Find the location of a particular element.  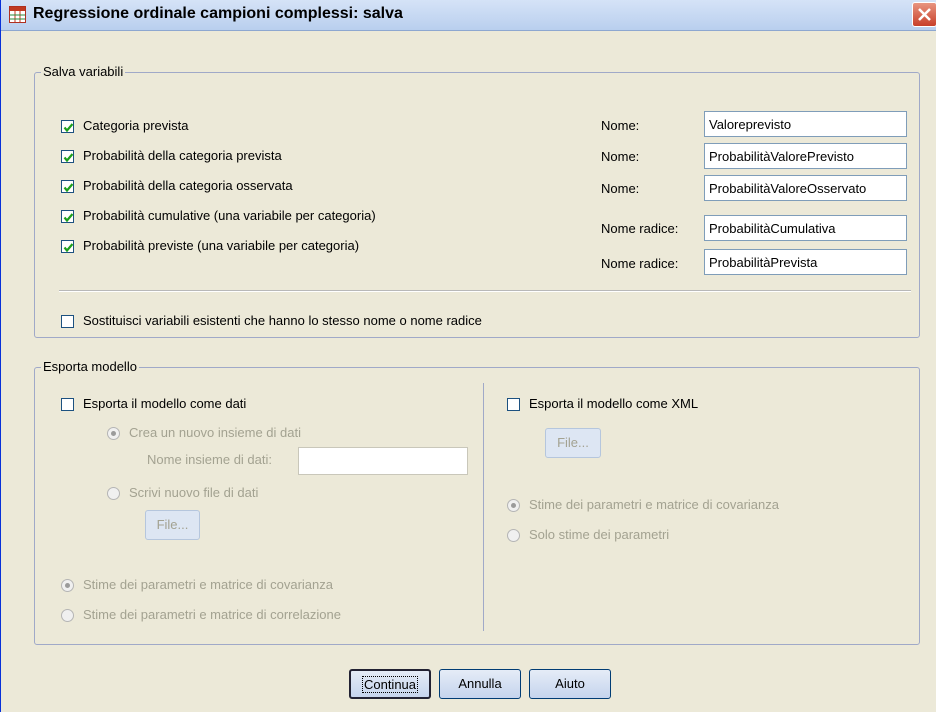

data-covariance-radio is located at coordinates (67, 585).